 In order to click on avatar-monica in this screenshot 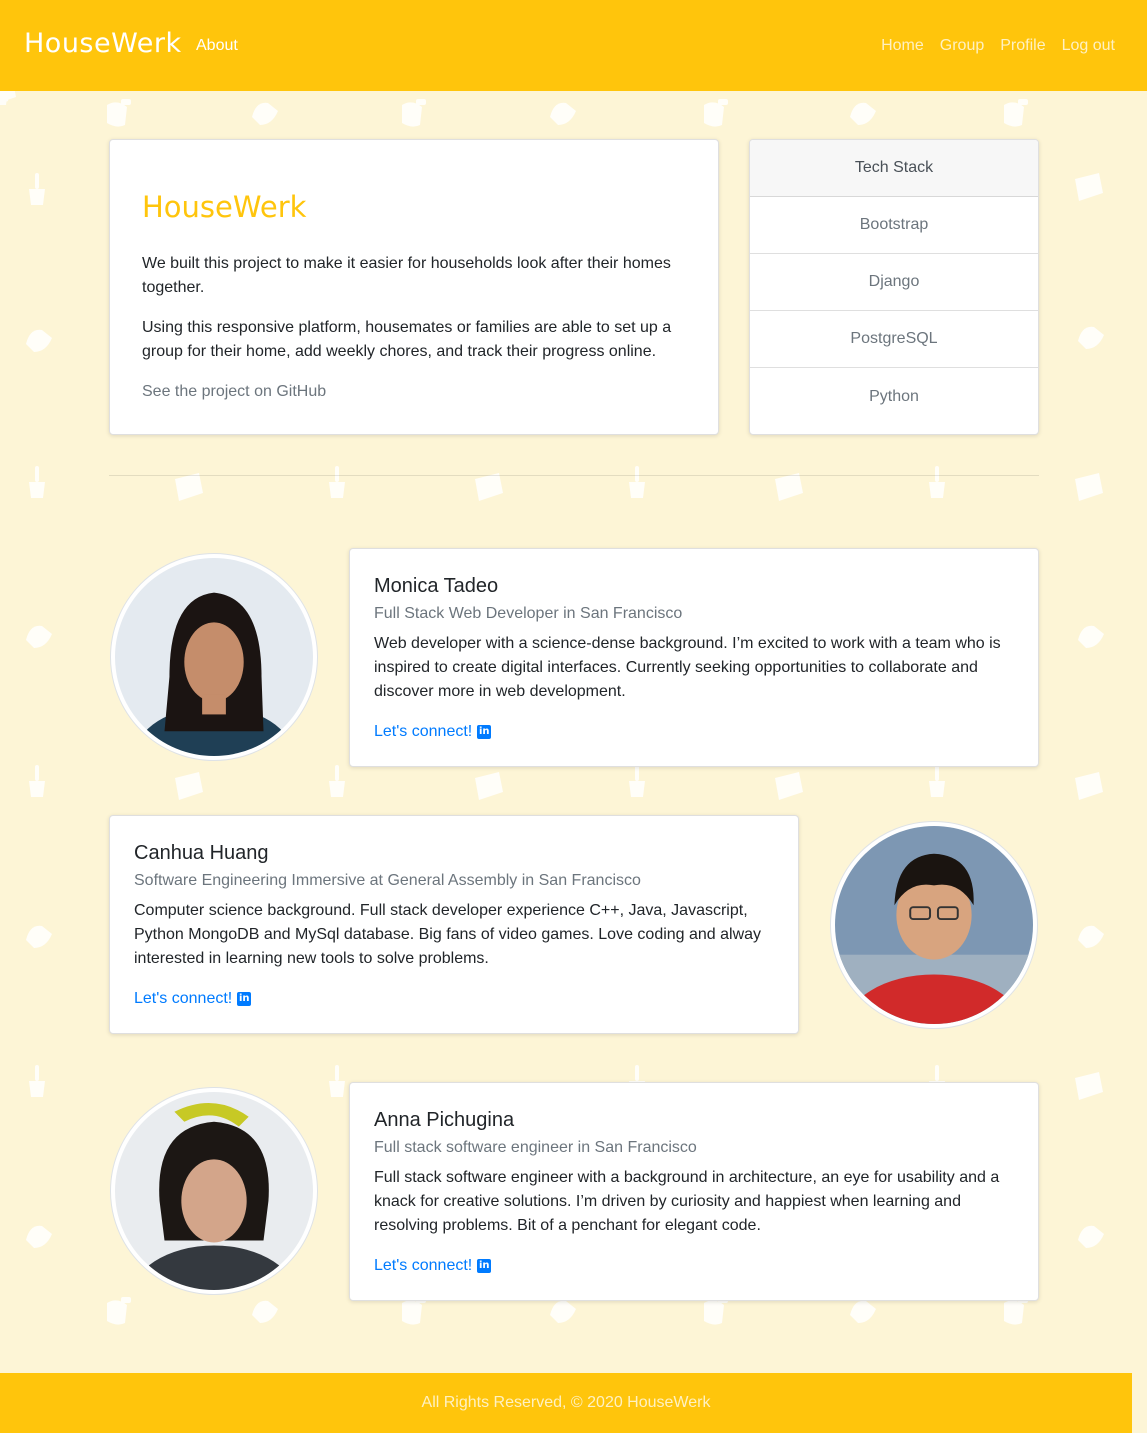, I will do `click(214, 657)`.